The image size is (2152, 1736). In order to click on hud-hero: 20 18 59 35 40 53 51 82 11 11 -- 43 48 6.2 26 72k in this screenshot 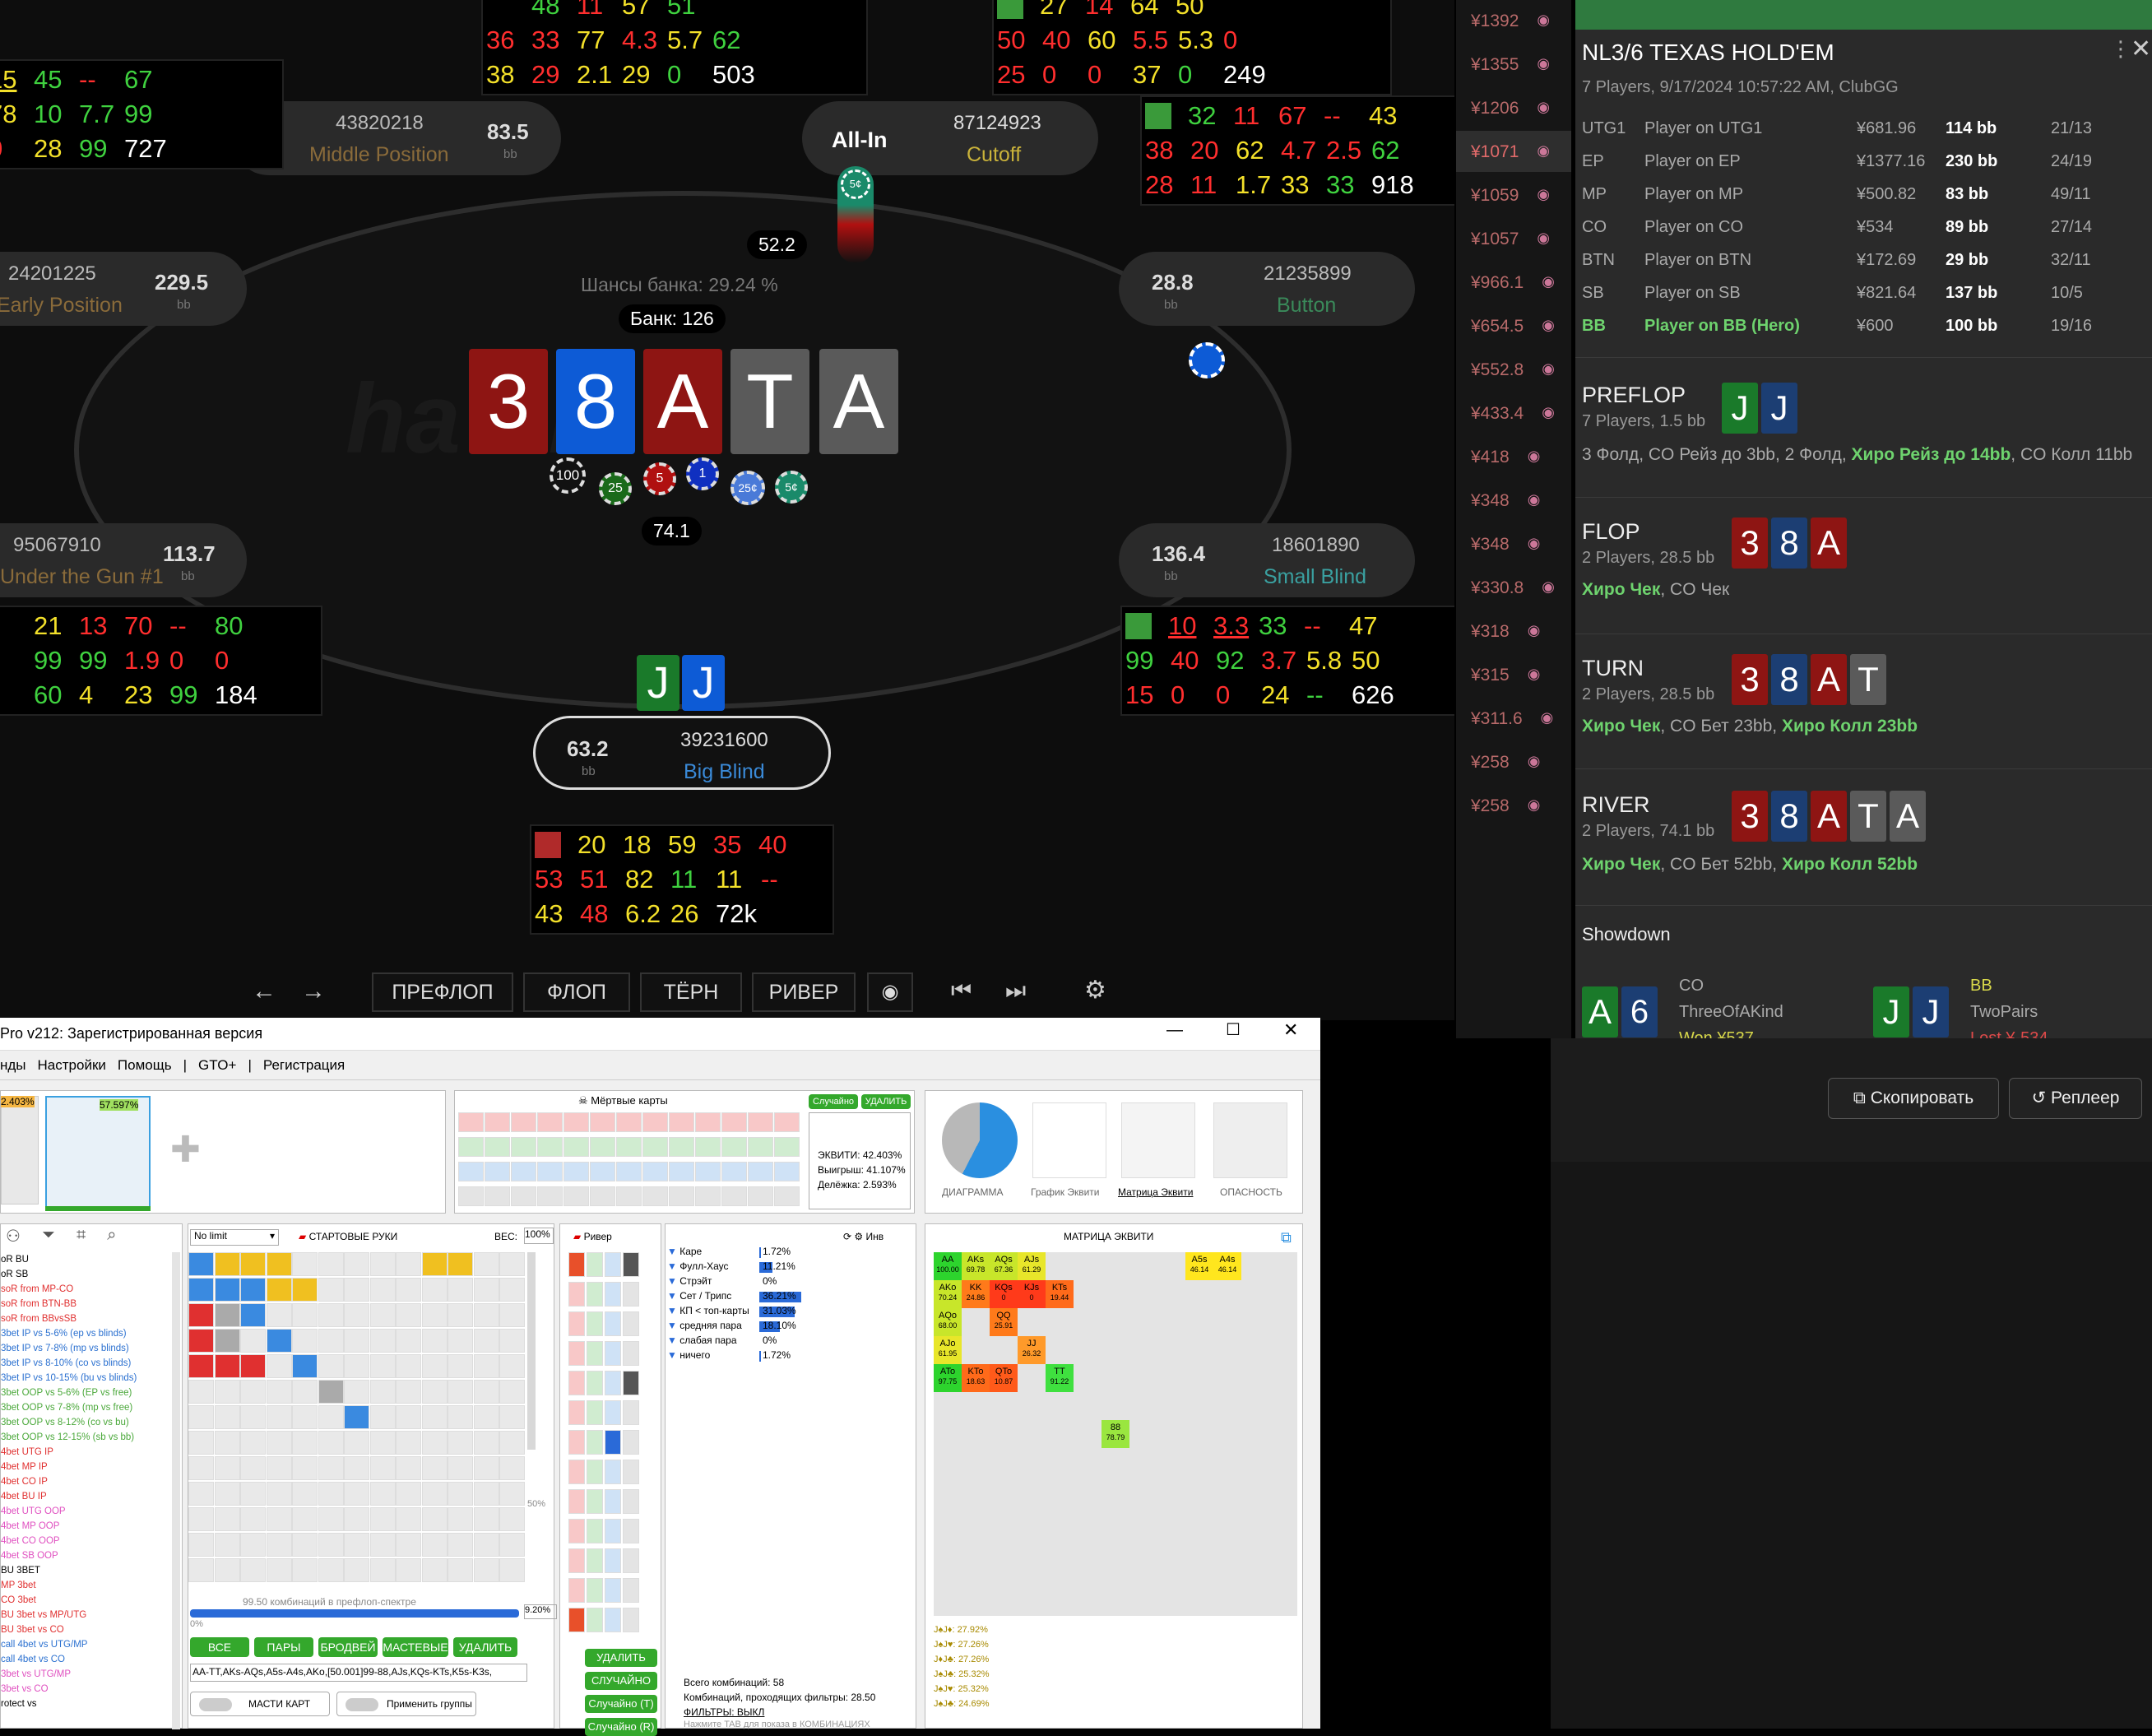, I will do `click(682, 879)`.